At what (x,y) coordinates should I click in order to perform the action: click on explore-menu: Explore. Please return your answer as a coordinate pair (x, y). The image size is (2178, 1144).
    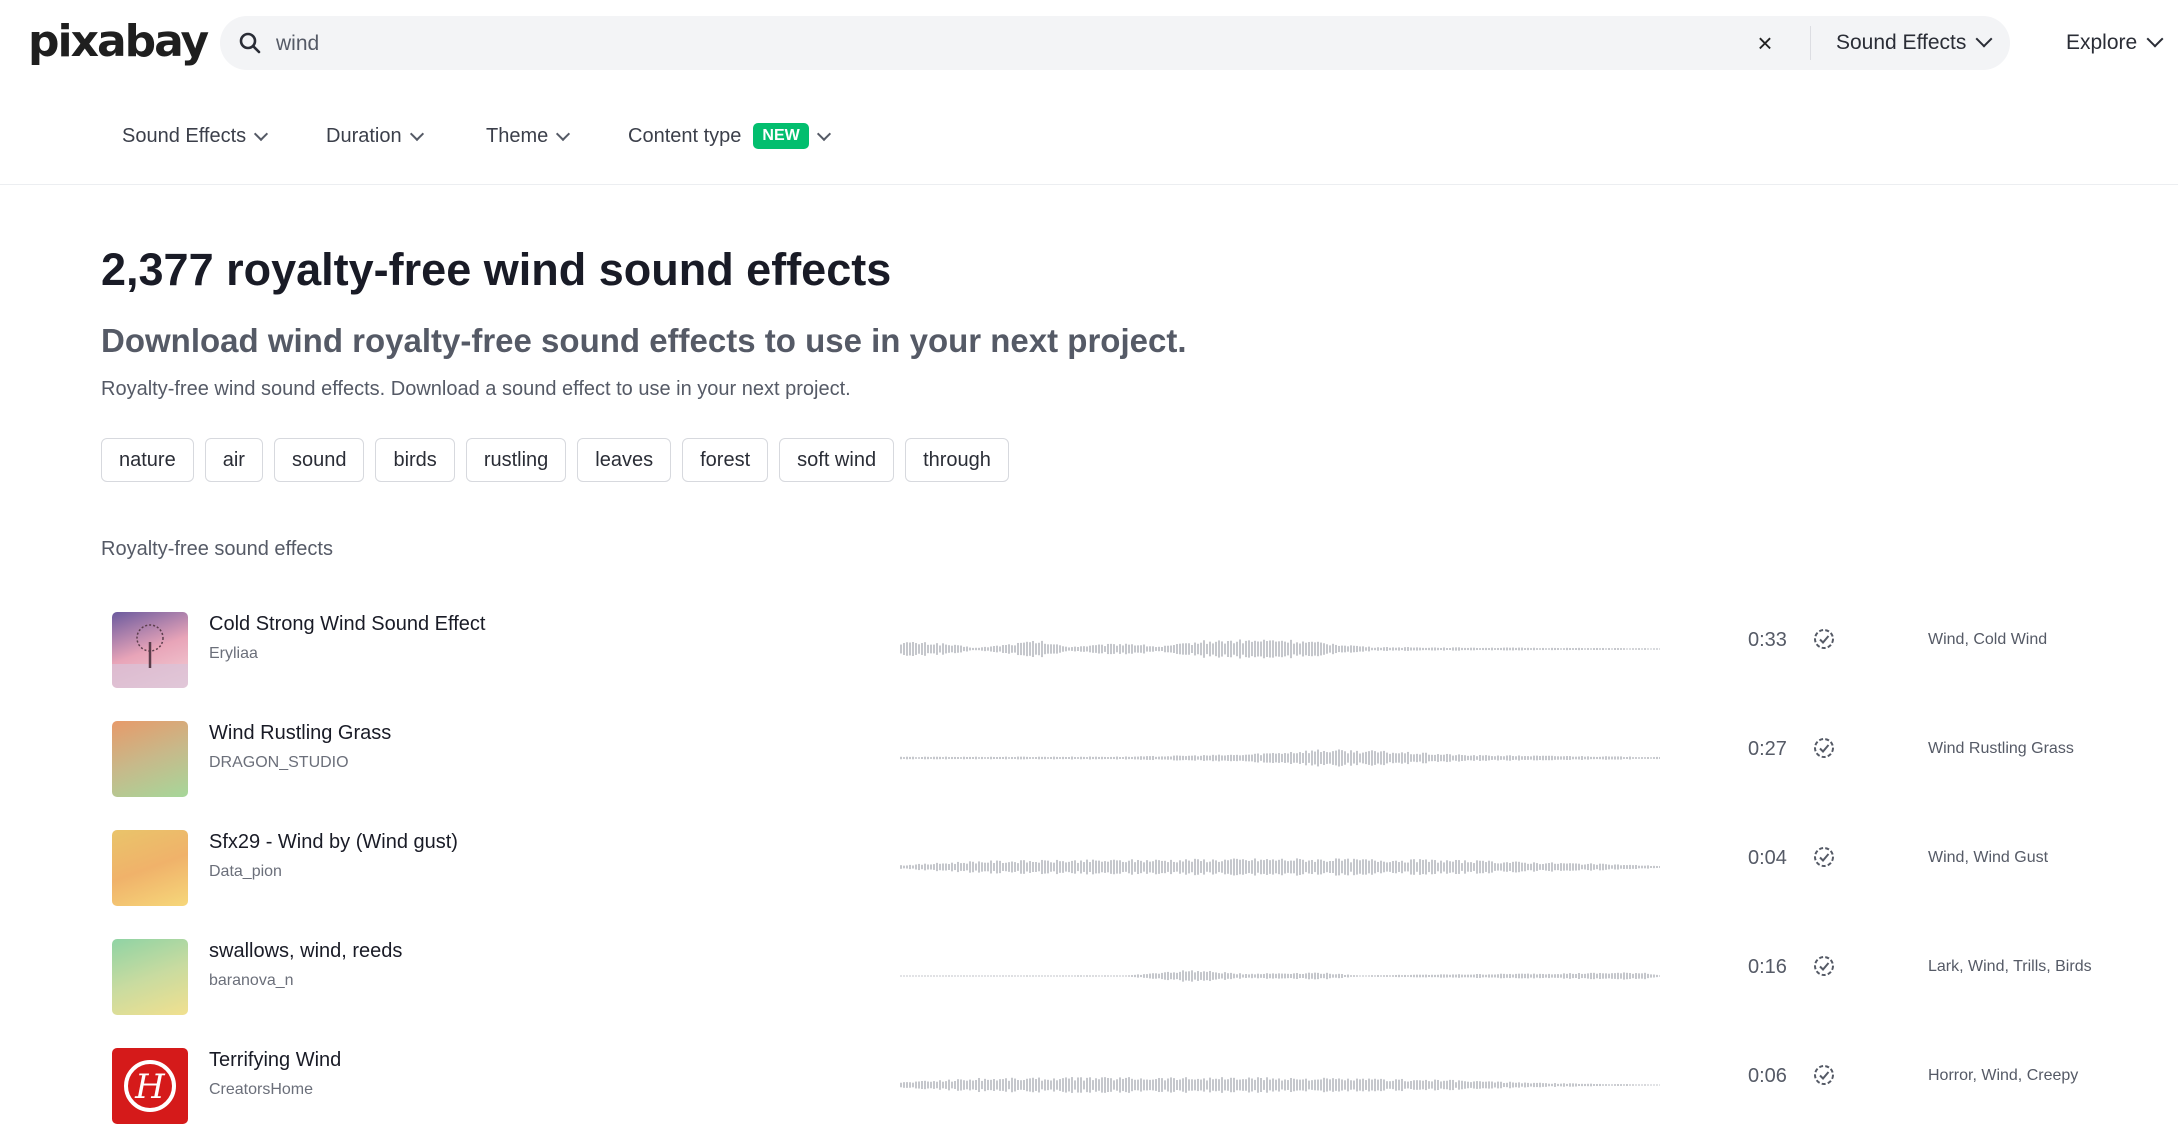
    Looking at the image, I should click on (2113, 43).